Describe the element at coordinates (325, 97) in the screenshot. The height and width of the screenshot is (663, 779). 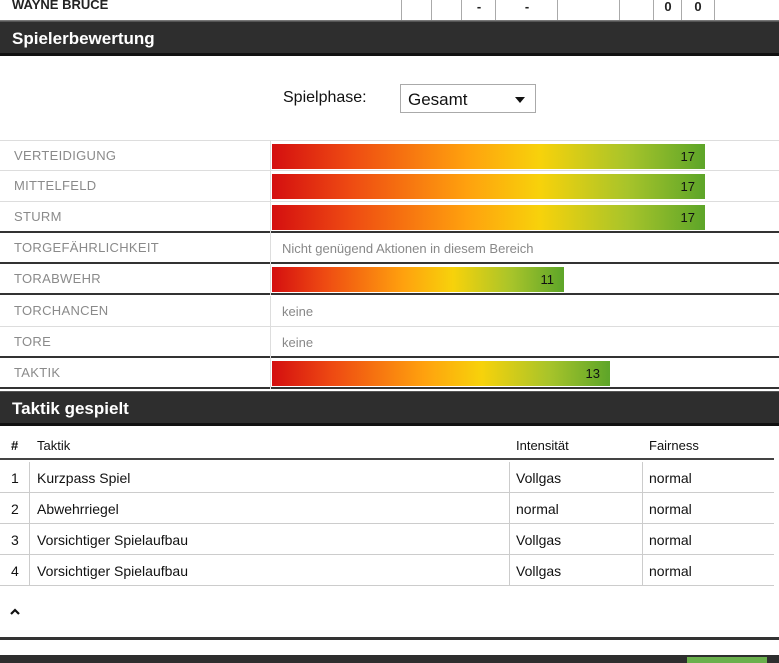
I see `phase-label: Spielphase:` at that location.